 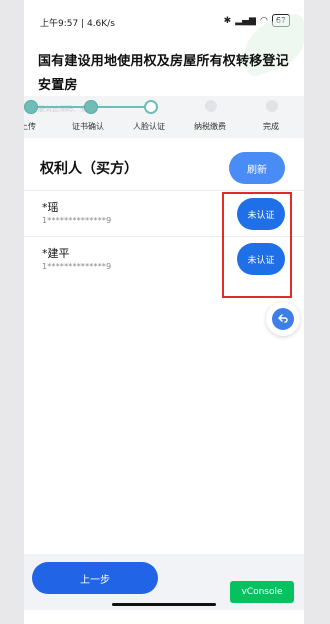 I want to click on person-name: *瑶, so click(x=50, y=207).